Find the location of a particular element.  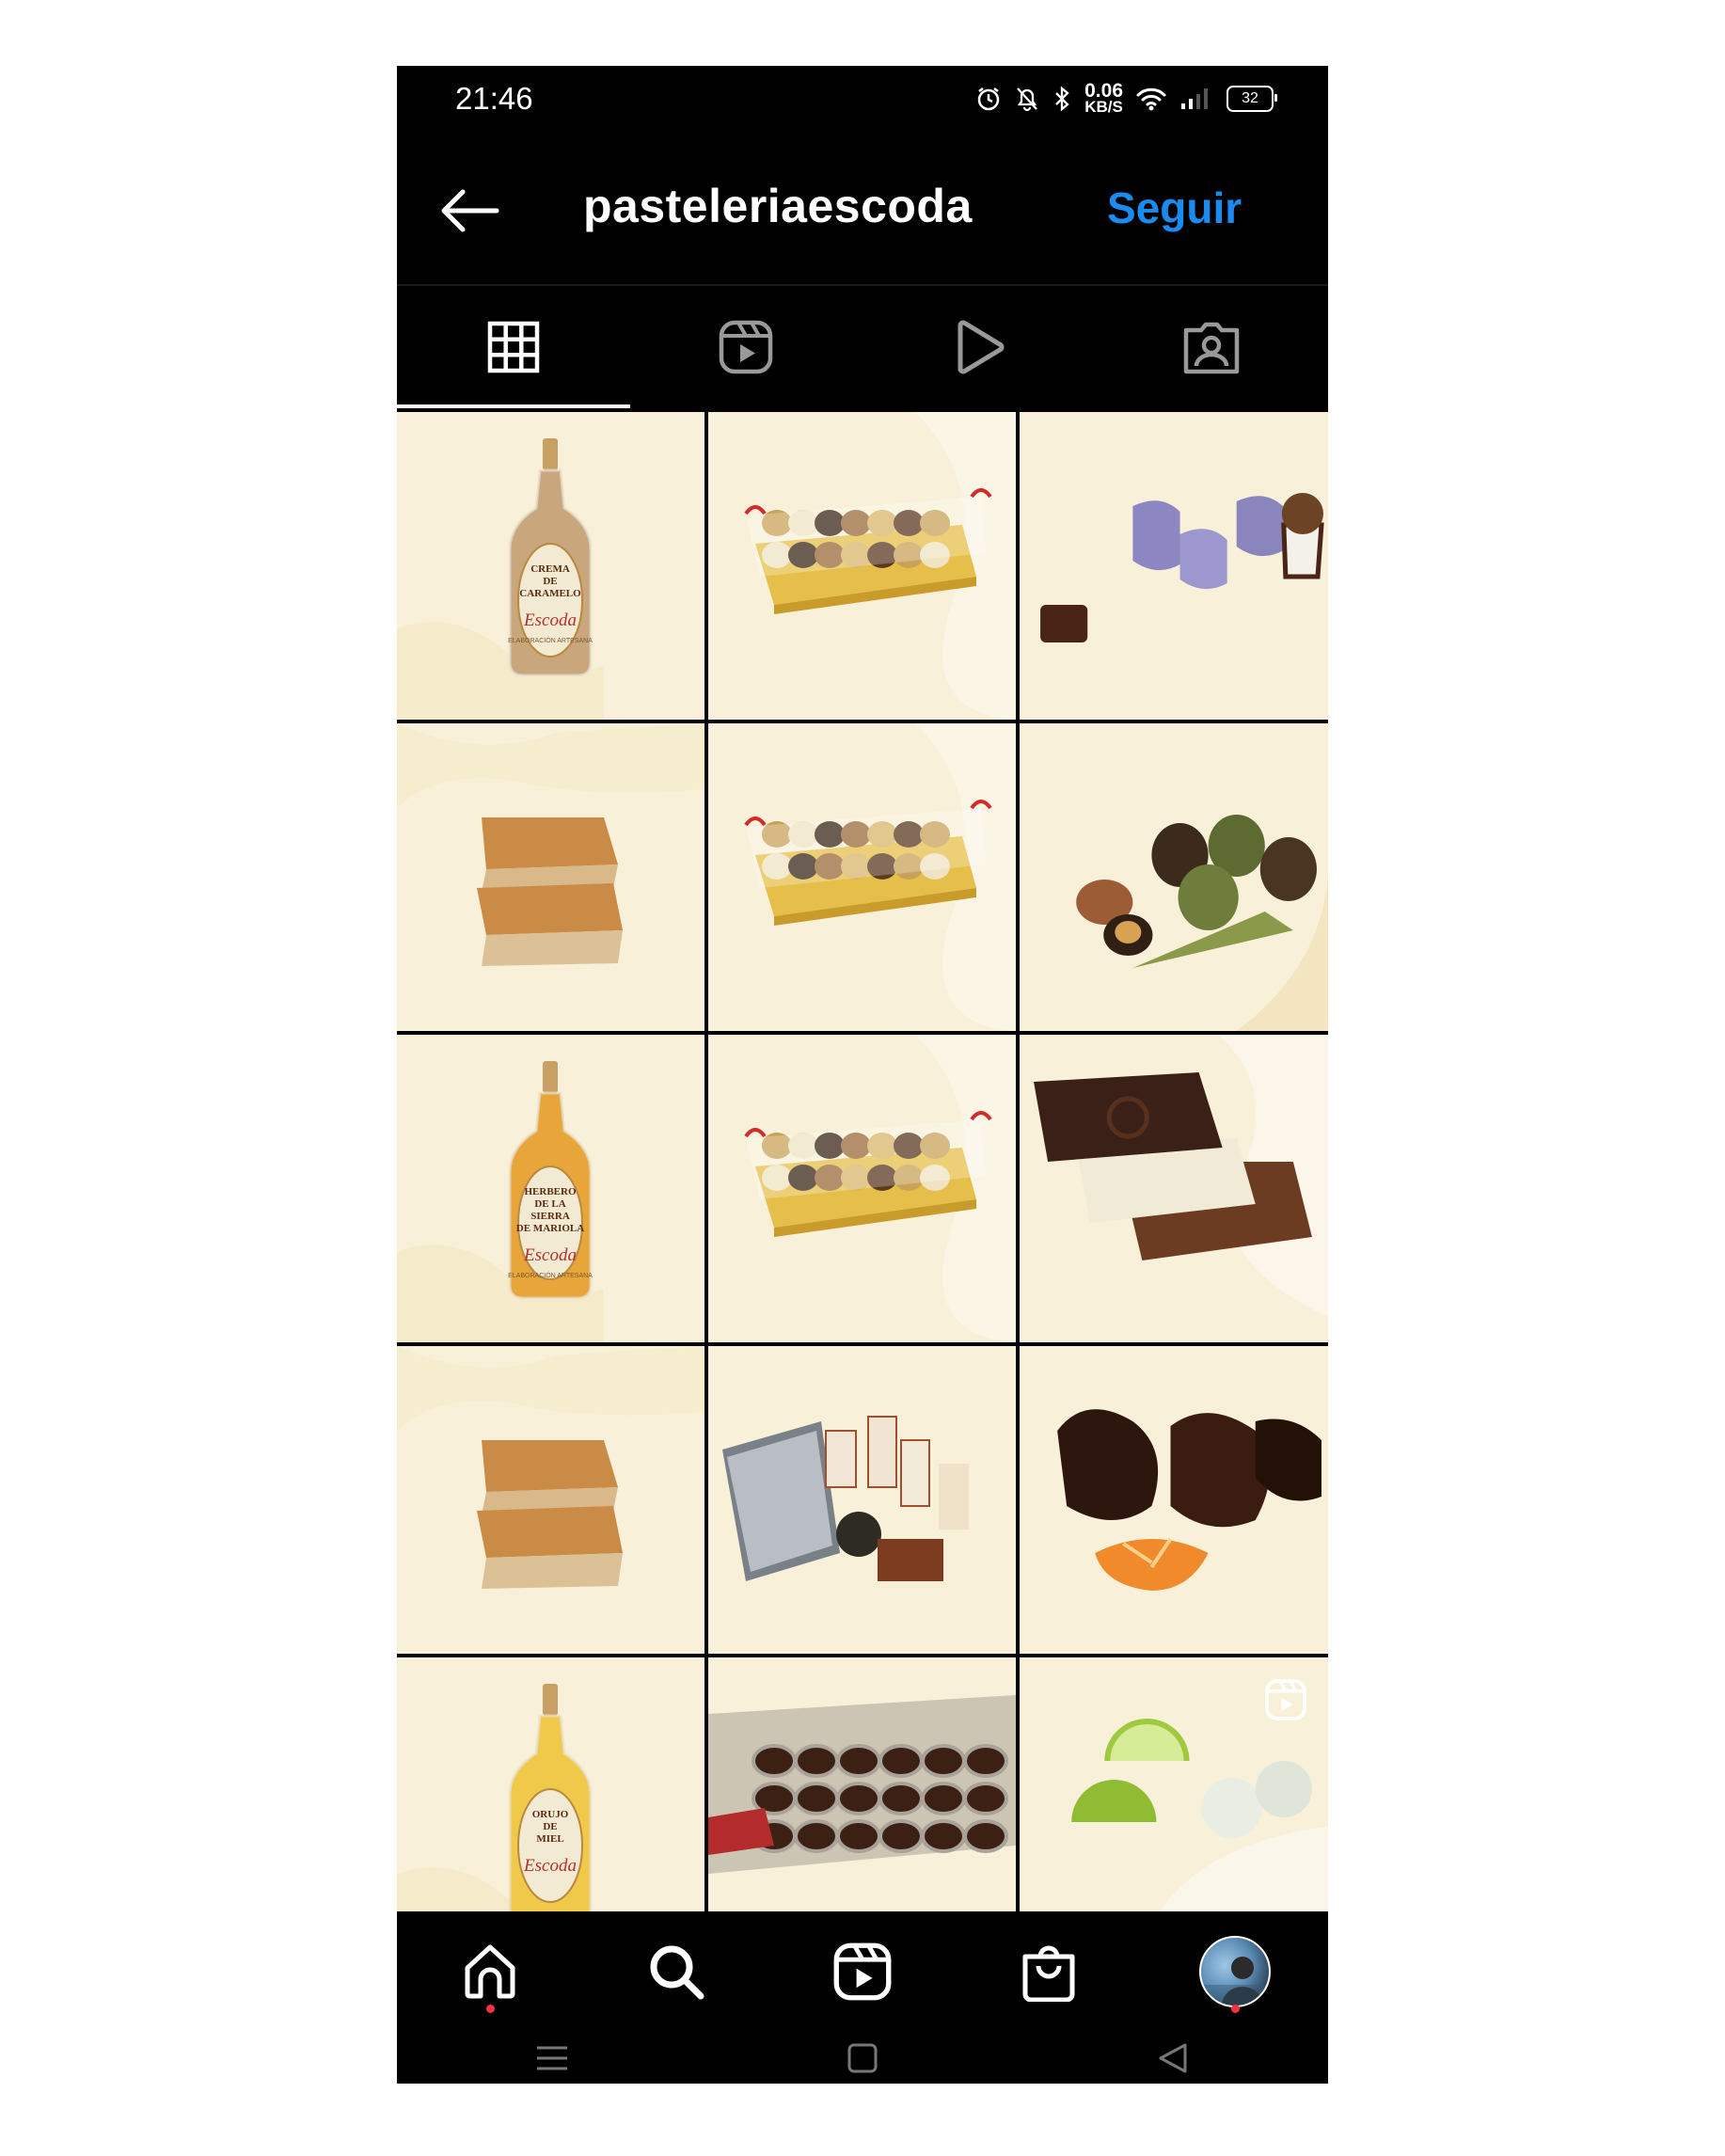

tab-videos is located at coordinates (979, 347).